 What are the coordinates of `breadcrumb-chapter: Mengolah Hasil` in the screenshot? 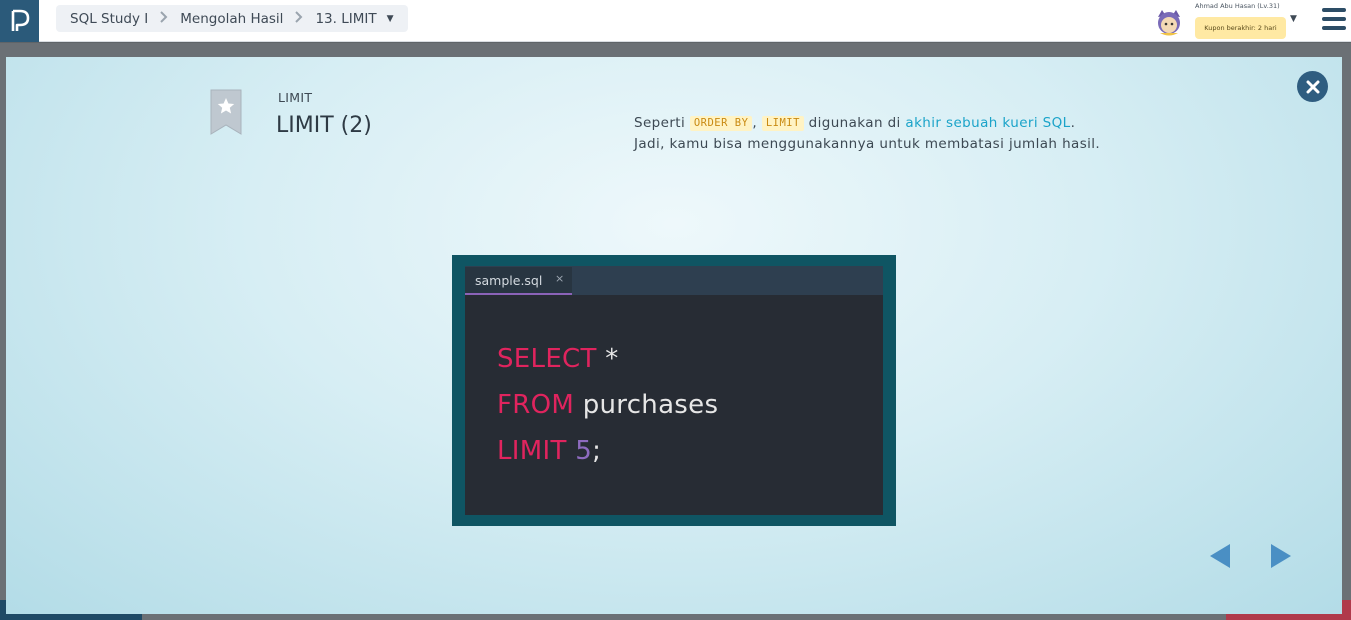 It's located at (231, 19).